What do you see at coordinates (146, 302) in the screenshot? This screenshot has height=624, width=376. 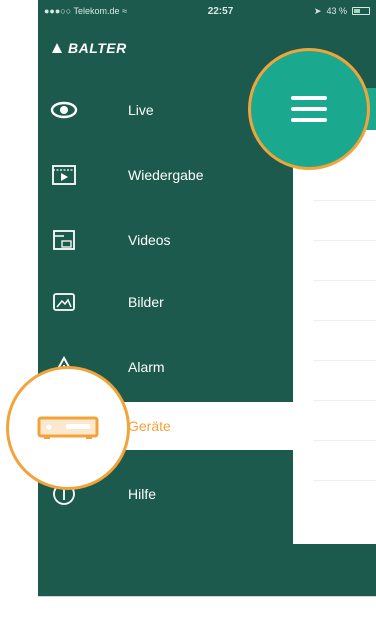 I see `menu-item-label: Bilder` at bounding box center [146, 302].